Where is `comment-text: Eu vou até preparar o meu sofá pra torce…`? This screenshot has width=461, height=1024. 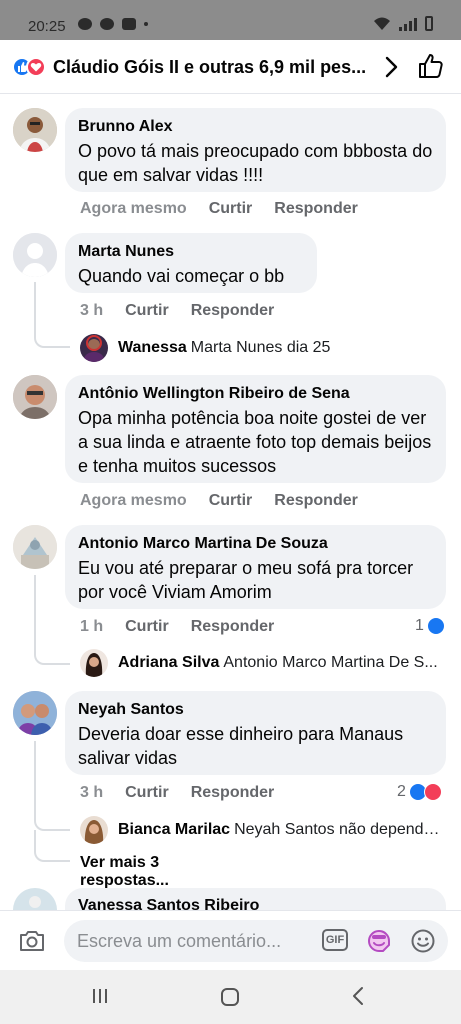
comment-text: Eu vou até preparar o meu sofá pra torce… is located at coordinates (246, 580).